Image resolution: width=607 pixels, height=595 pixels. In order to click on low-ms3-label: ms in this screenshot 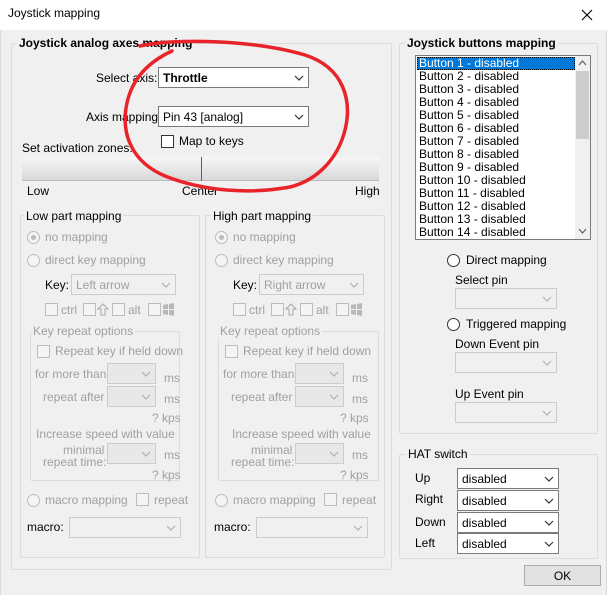, I will do `click(172, 455)`.